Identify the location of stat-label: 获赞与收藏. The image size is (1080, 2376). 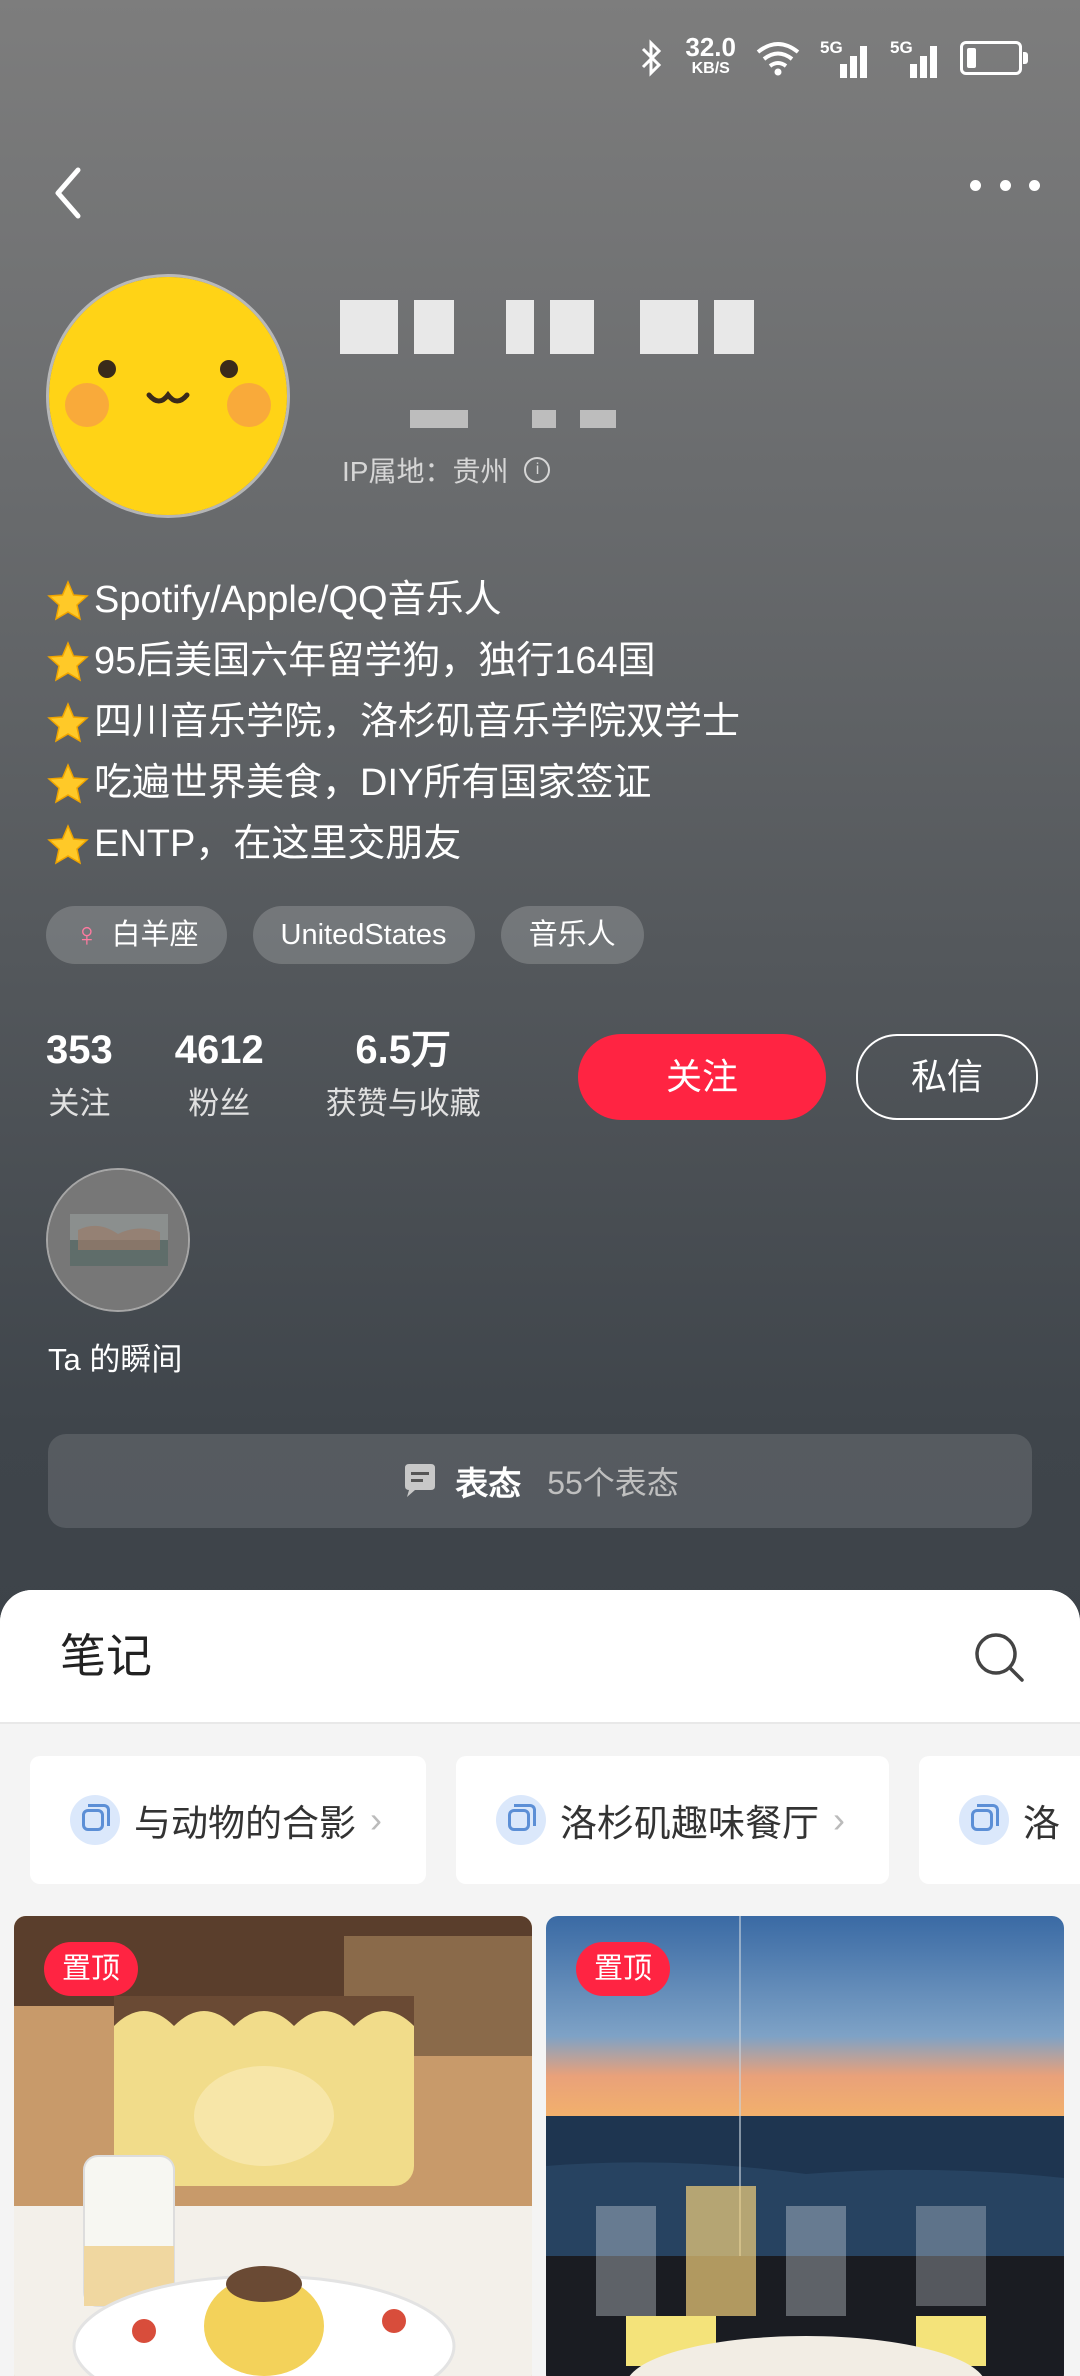
(403, 1103).